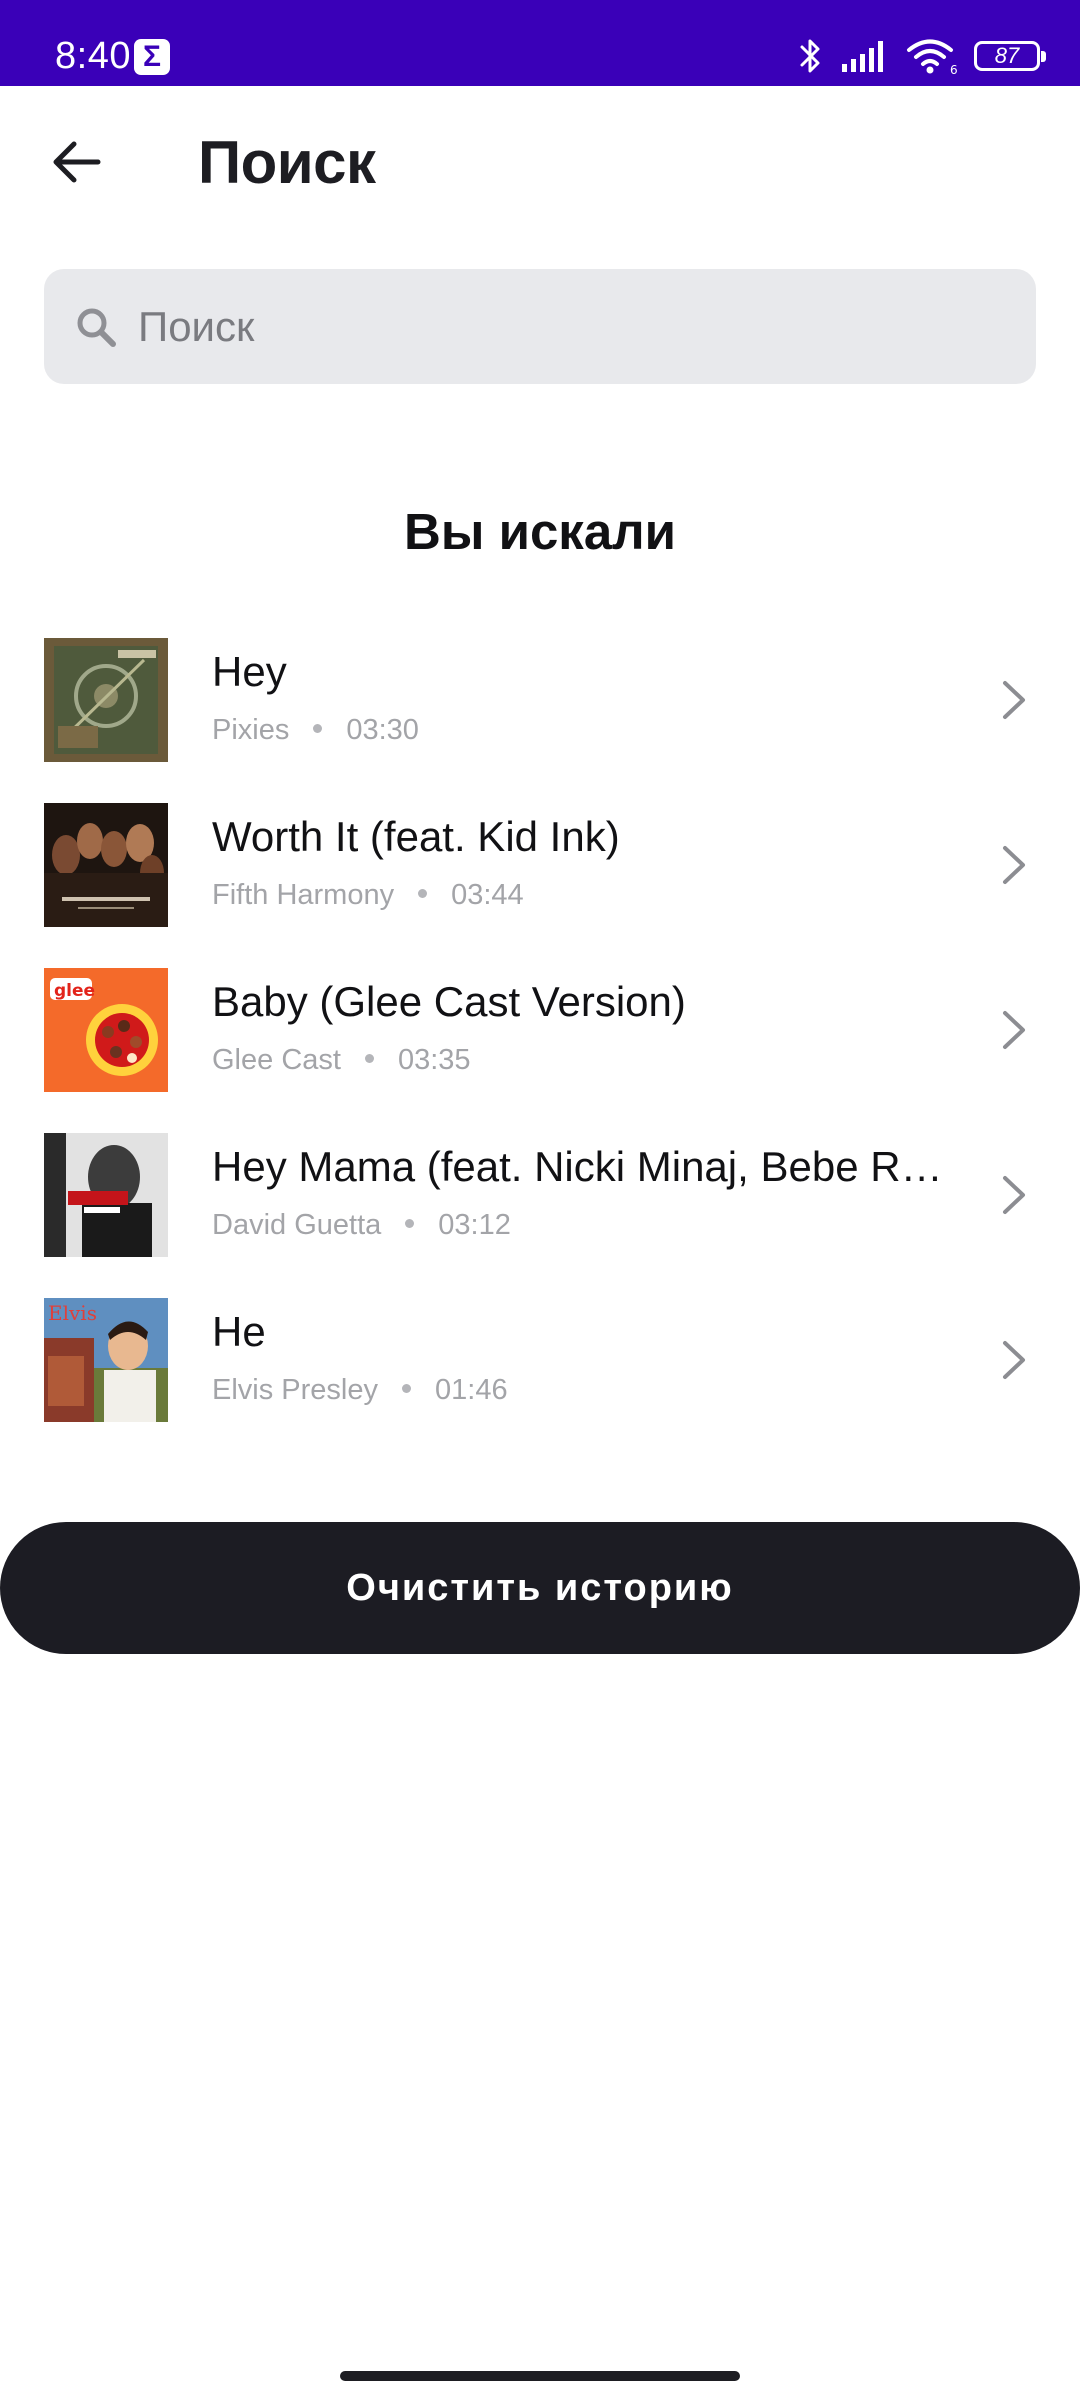  I want to click on home-indicator, so click(540, 2376).